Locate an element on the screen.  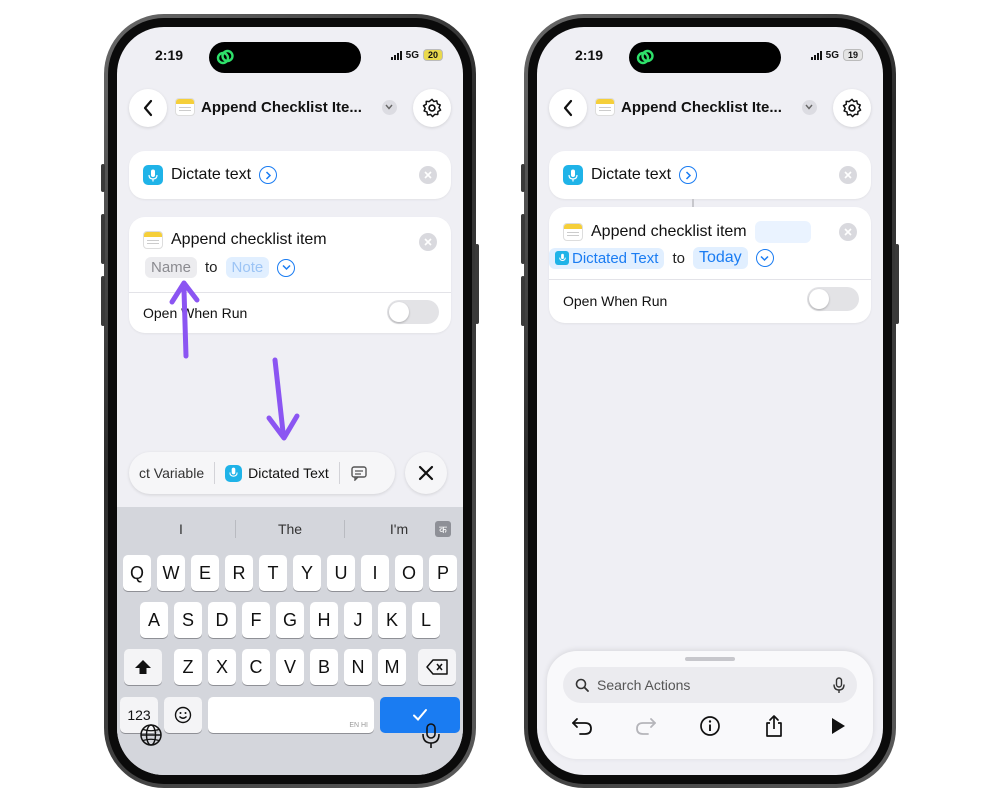
sheet-grabber is located at coordinates (710, 659).